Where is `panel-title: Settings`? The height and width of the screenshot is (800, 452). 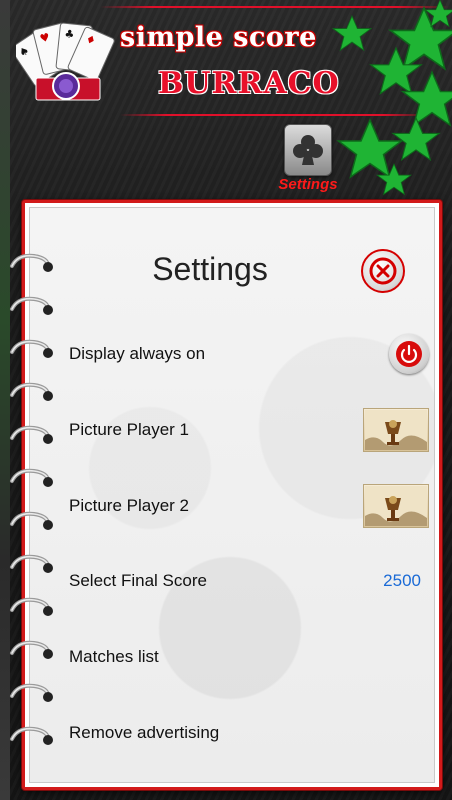
panel-title: Settings is located at coordinates (210, 269).